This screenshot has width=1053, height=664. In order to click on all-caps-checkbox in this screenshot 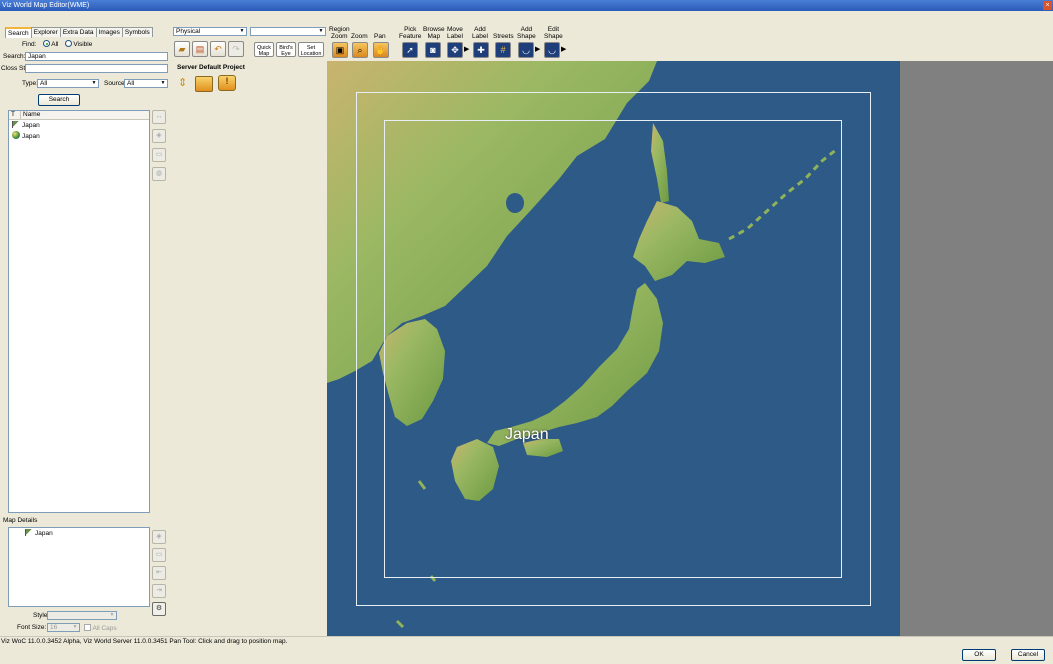, I will do `click(87, 627)`.